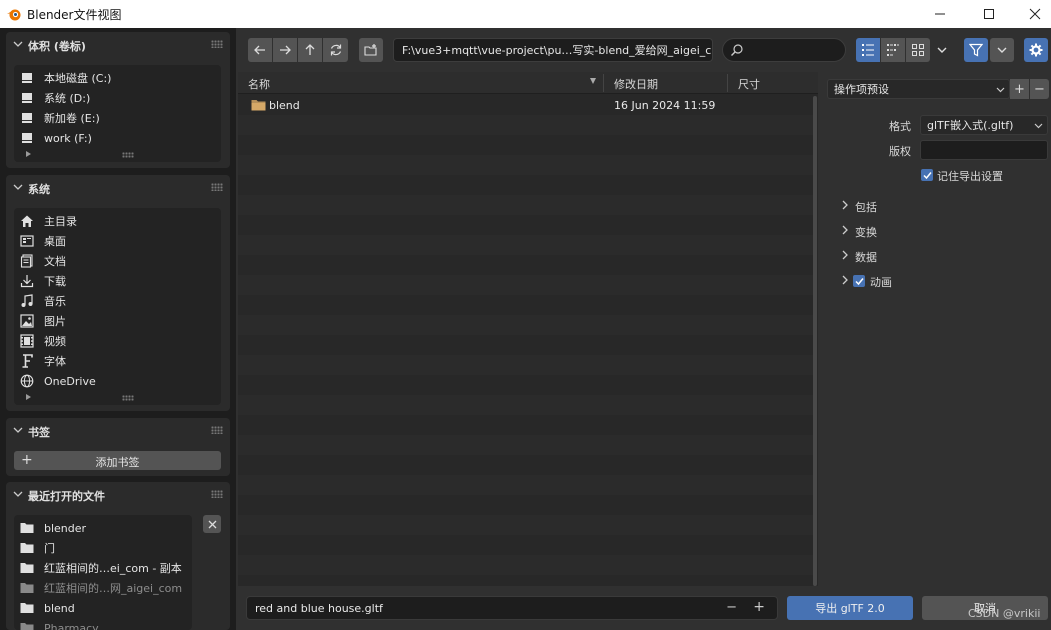 This screenshot has height=630, width=1051. Describe the element at coordinates (900, 126) in the screenshot. I see `format-label: 格式` at that location.